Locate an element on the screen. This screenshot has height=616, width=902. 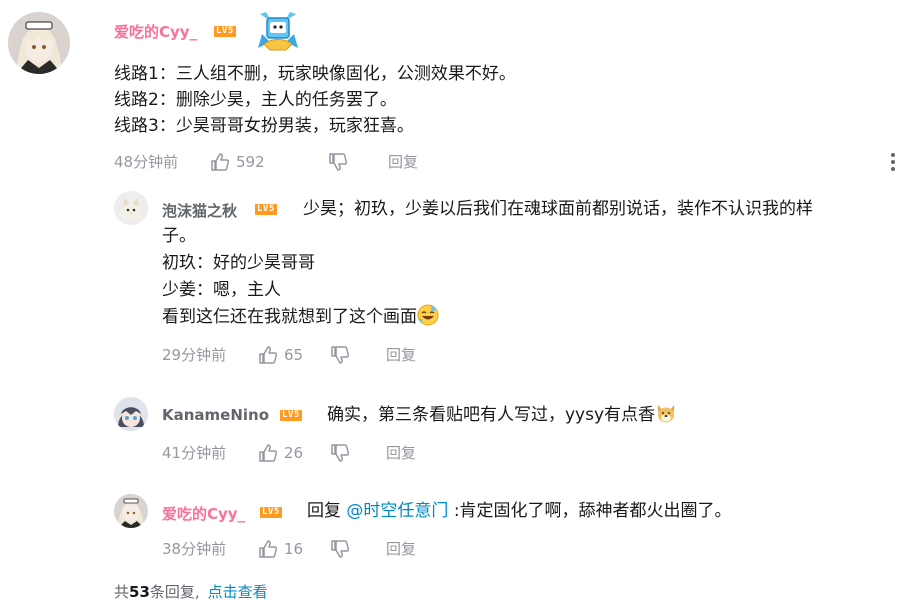
fan-badge-icon is located at coordinates (278, 30).